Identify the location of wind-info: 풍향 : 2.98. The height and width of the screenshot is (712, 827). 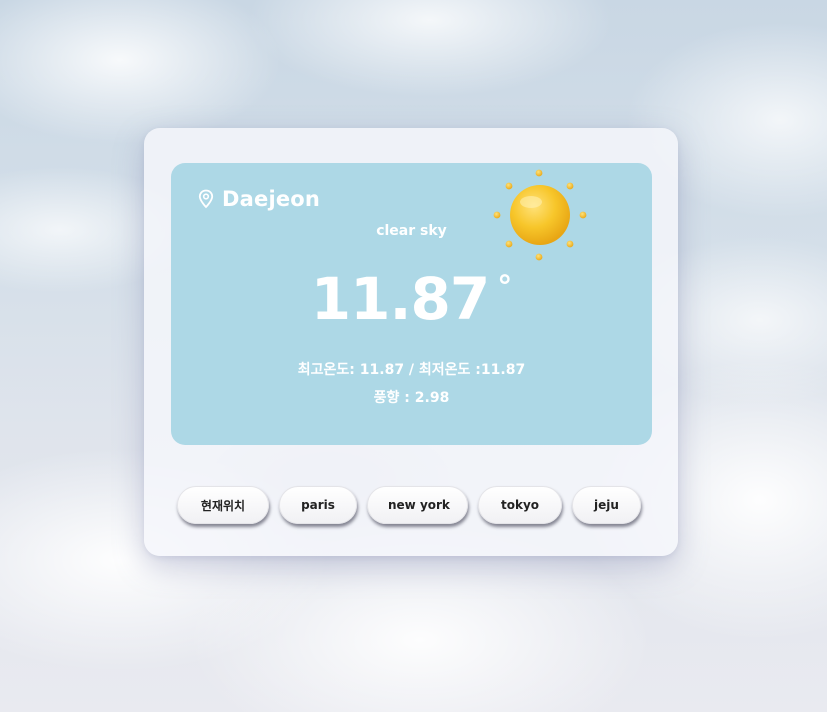
(411, 398).